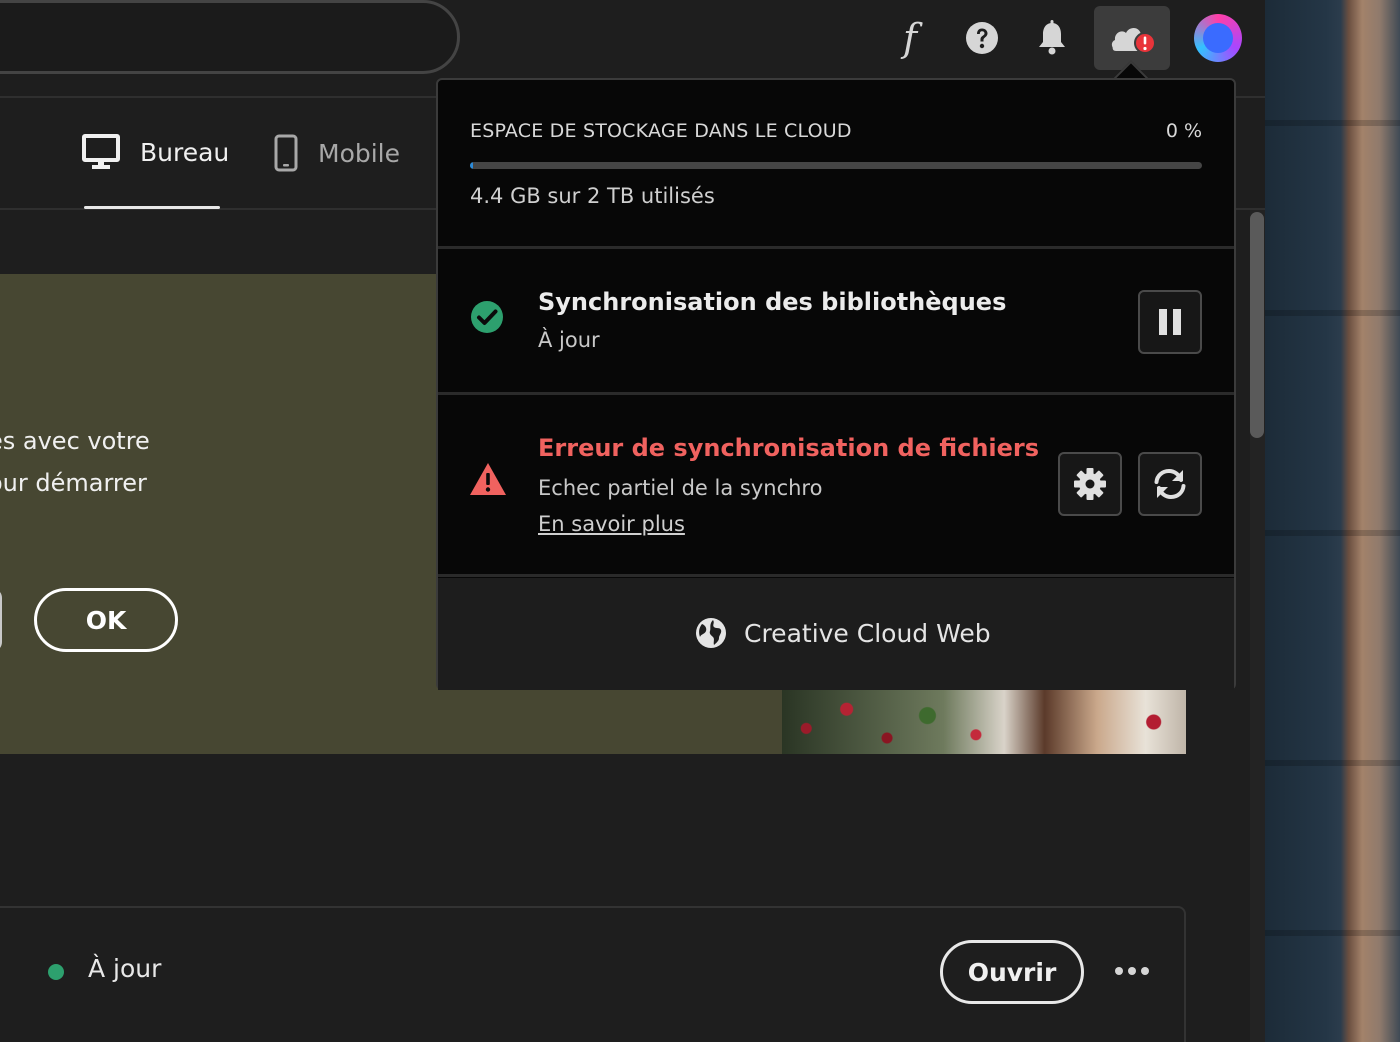  What do you see at coordinates (1132, 971) in the screenshot?
I see `more-icon` at bounding box center [1132, 971].